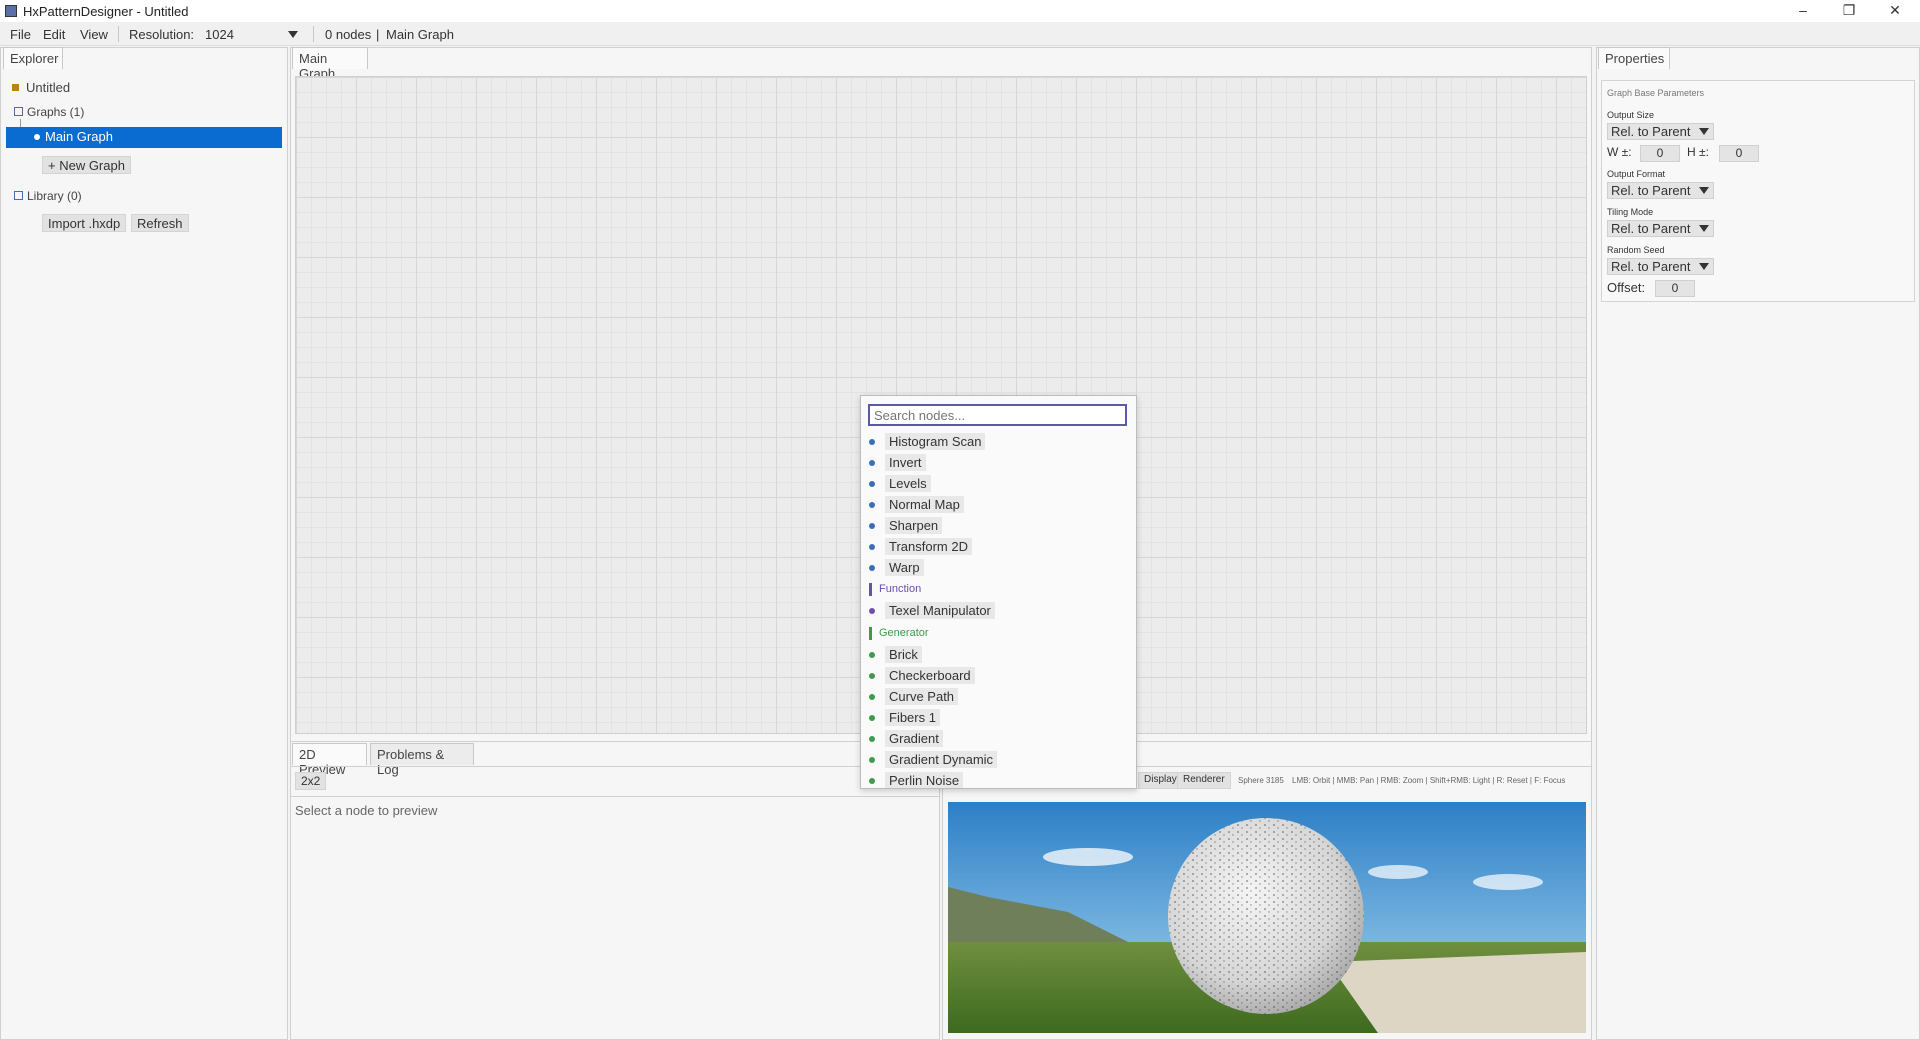 This screenshot has height=1040, width=1920. Describe the element at coordinates (997, 415) in the screenshot. I see `node-search-input` at that location.